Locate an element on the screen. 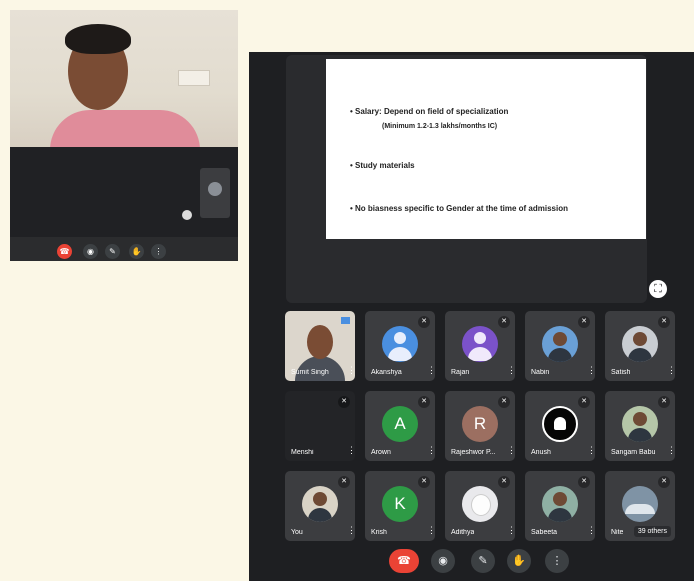 This screenshot has width=694, height=581. participant-name: Sumit Singh is located at coordinates (310, 372).